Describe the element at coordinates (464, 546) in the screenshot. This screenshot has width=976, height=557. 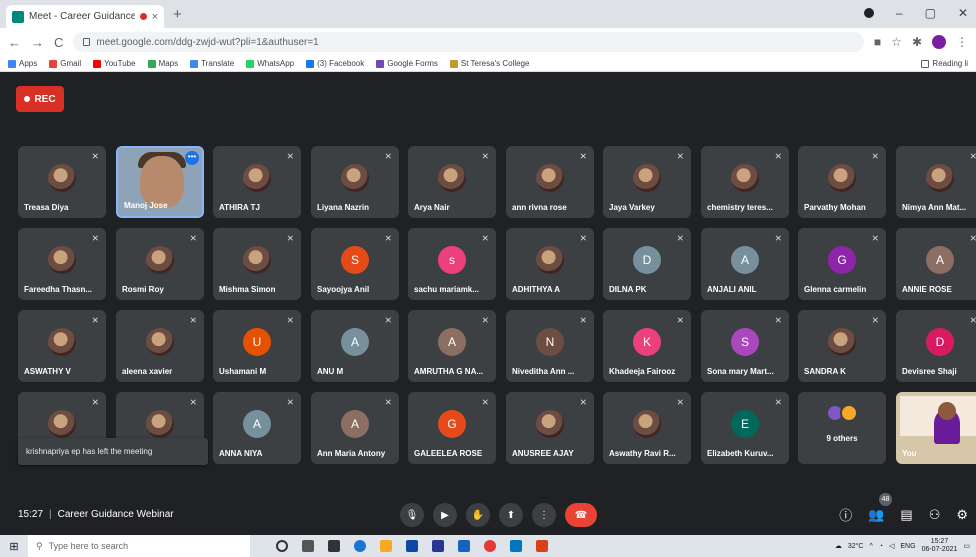
I see `app-icon` at that location.